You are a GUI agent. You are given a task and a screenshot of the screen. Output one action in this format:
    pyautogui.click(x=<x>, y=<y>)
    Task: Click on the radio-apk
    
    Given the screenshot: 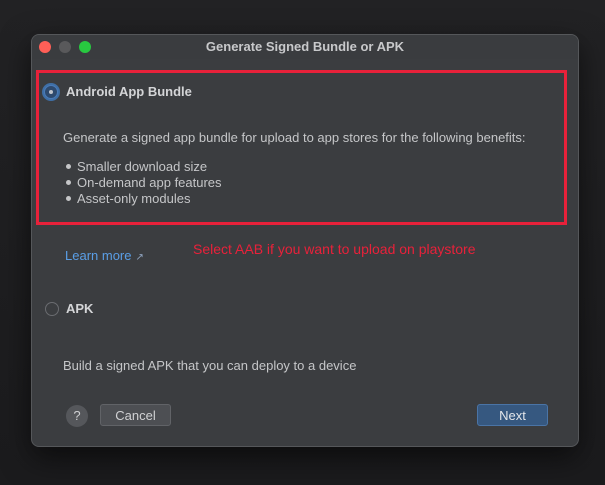 What is the action you would take?
    pyautogui.click(x=52, y=309)
    